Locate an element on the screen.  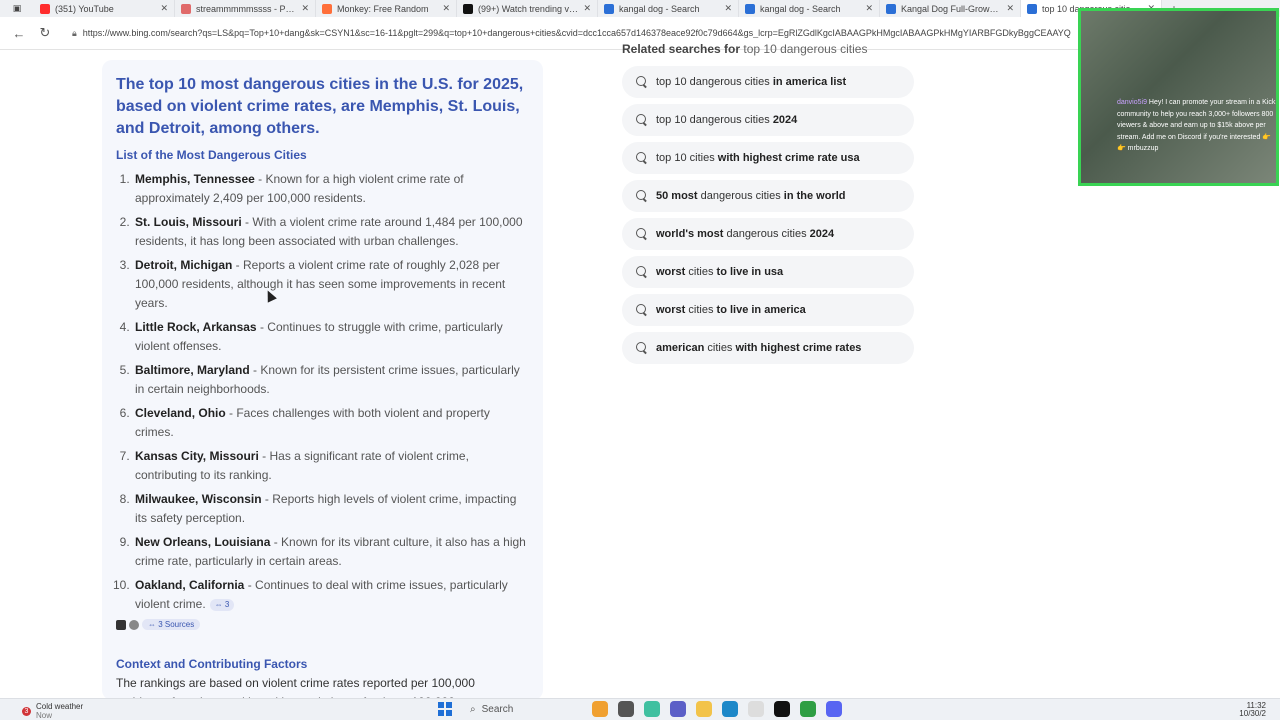
tiktok-icon is located at coordinates (782, 709).